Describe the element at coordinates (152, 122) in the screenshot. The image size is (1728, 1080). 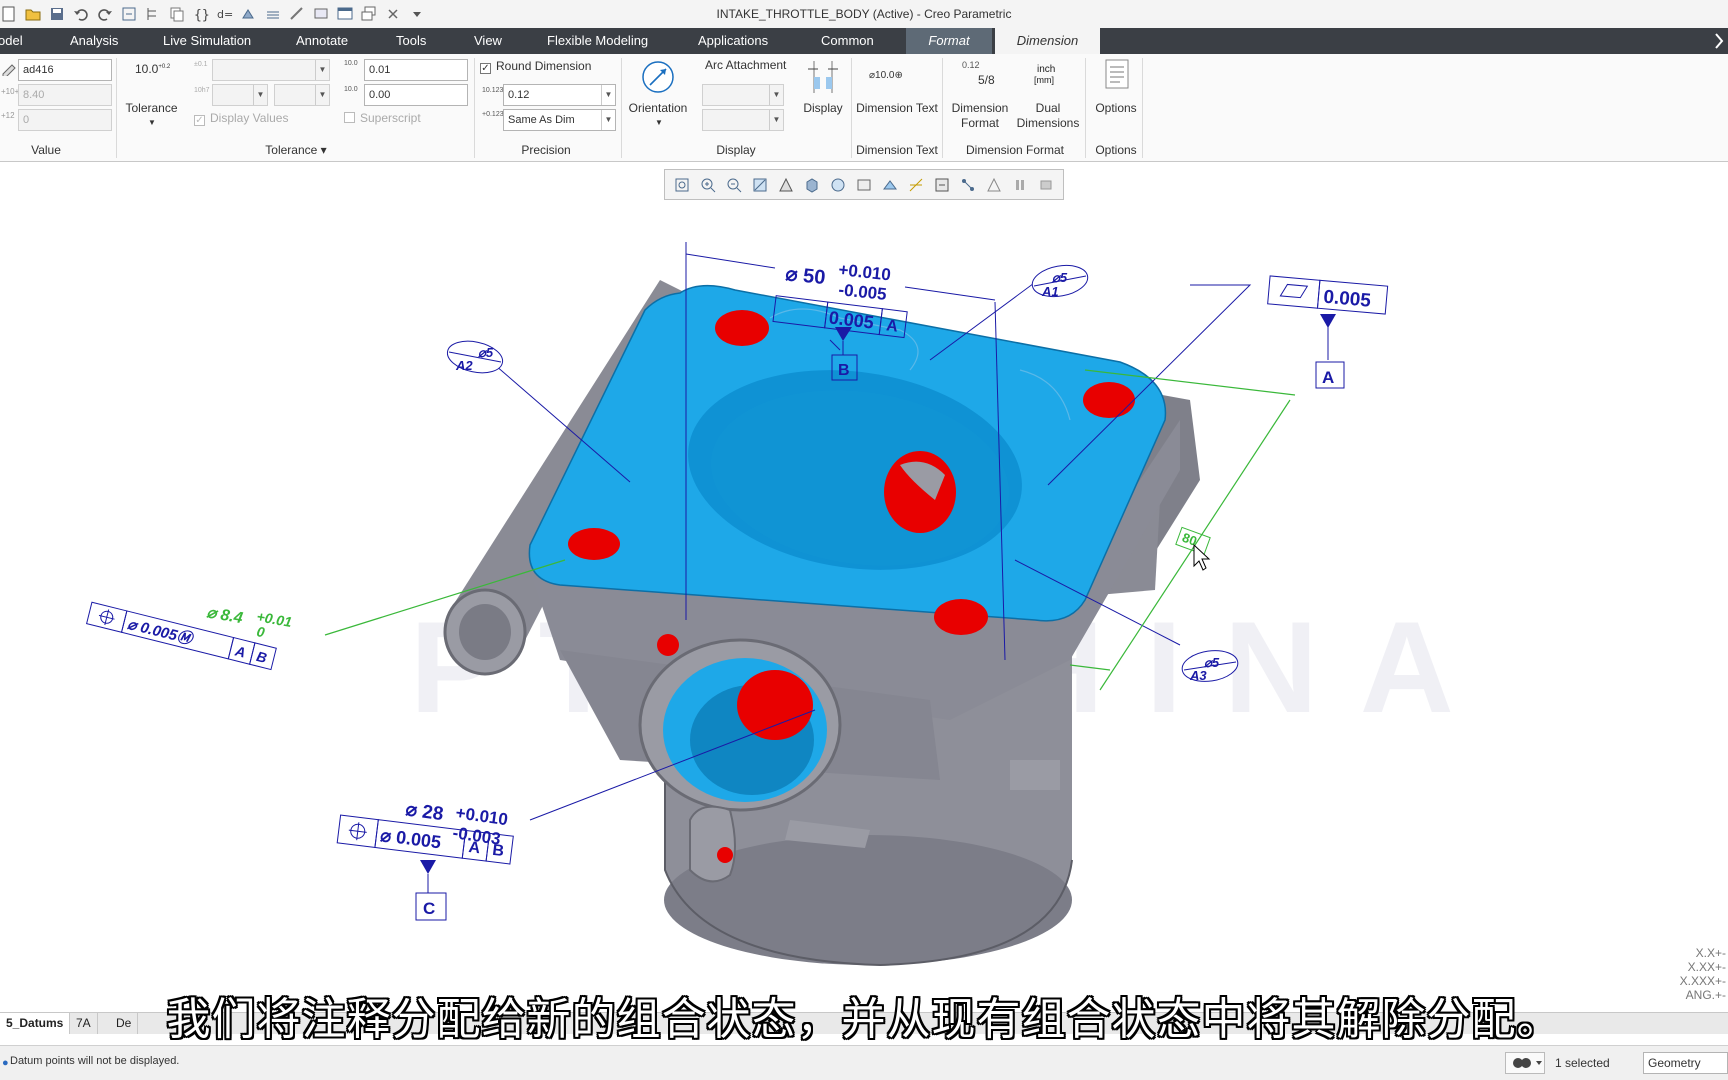
I see `tolerance-dropdown-icon: ▼` at that location.